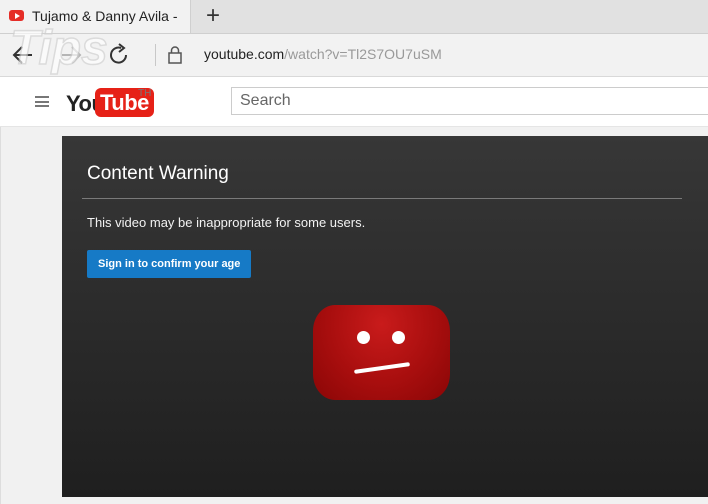 The image size is (708, 504). What do you see at coordinates (175, 55) in the screenshot?
I see `lock-icon` at bounding box center [175, 55].